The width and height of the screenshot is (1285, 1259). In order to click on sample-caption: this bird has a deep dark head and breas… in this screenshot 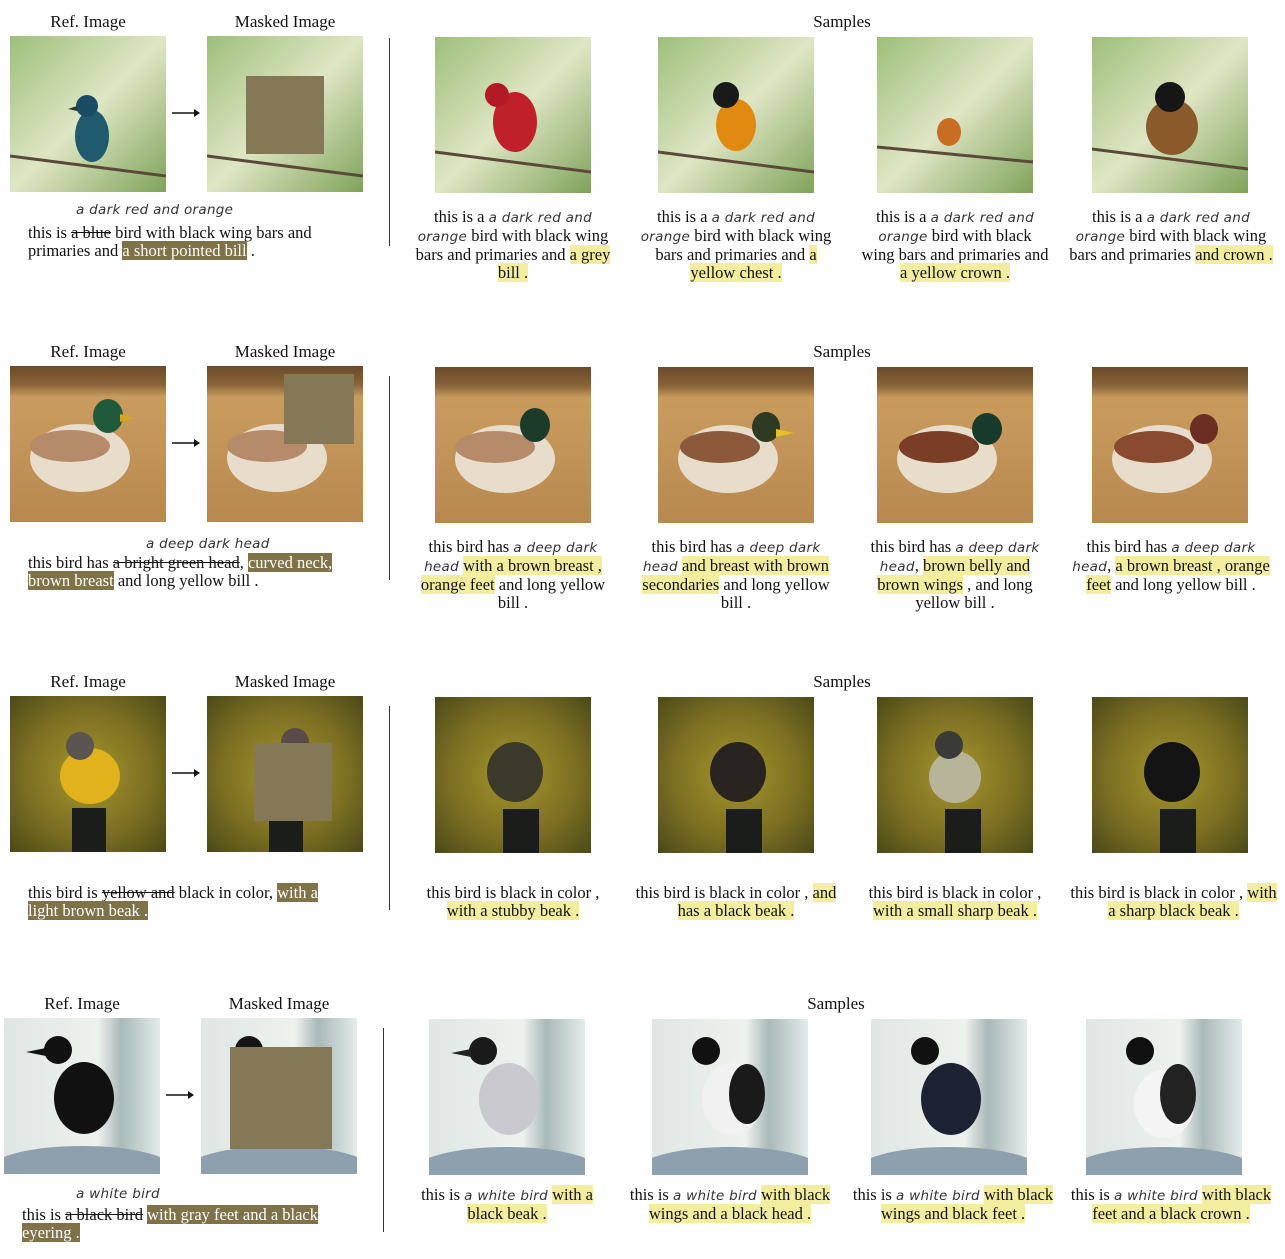, I will do `click(736, 574)`.